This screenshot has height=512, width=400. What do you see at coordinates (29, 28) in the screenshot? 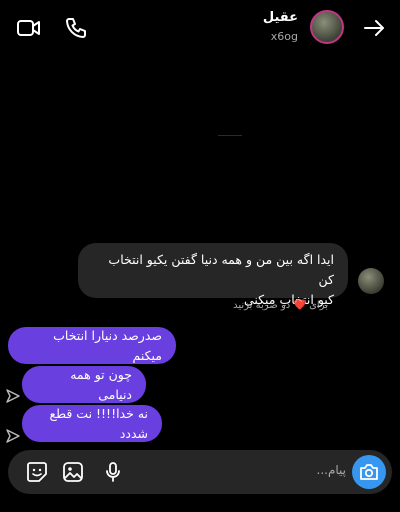
I see `video-call-icon` at bounding box center [29, 28].